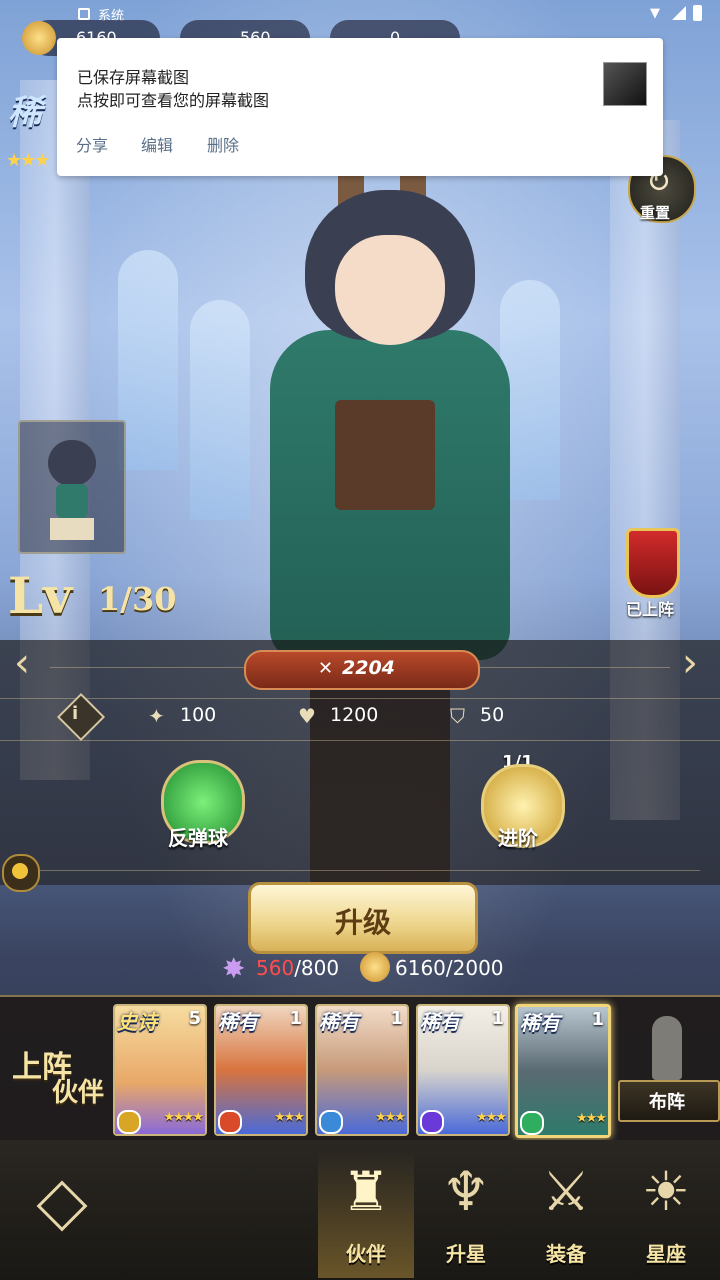 The height and width of the screenshot is (1280, 720). What do you see at coordinates (326, 668) in the screenshot?
I see `swords-icon: ✕` at bounding box center [326, 668].